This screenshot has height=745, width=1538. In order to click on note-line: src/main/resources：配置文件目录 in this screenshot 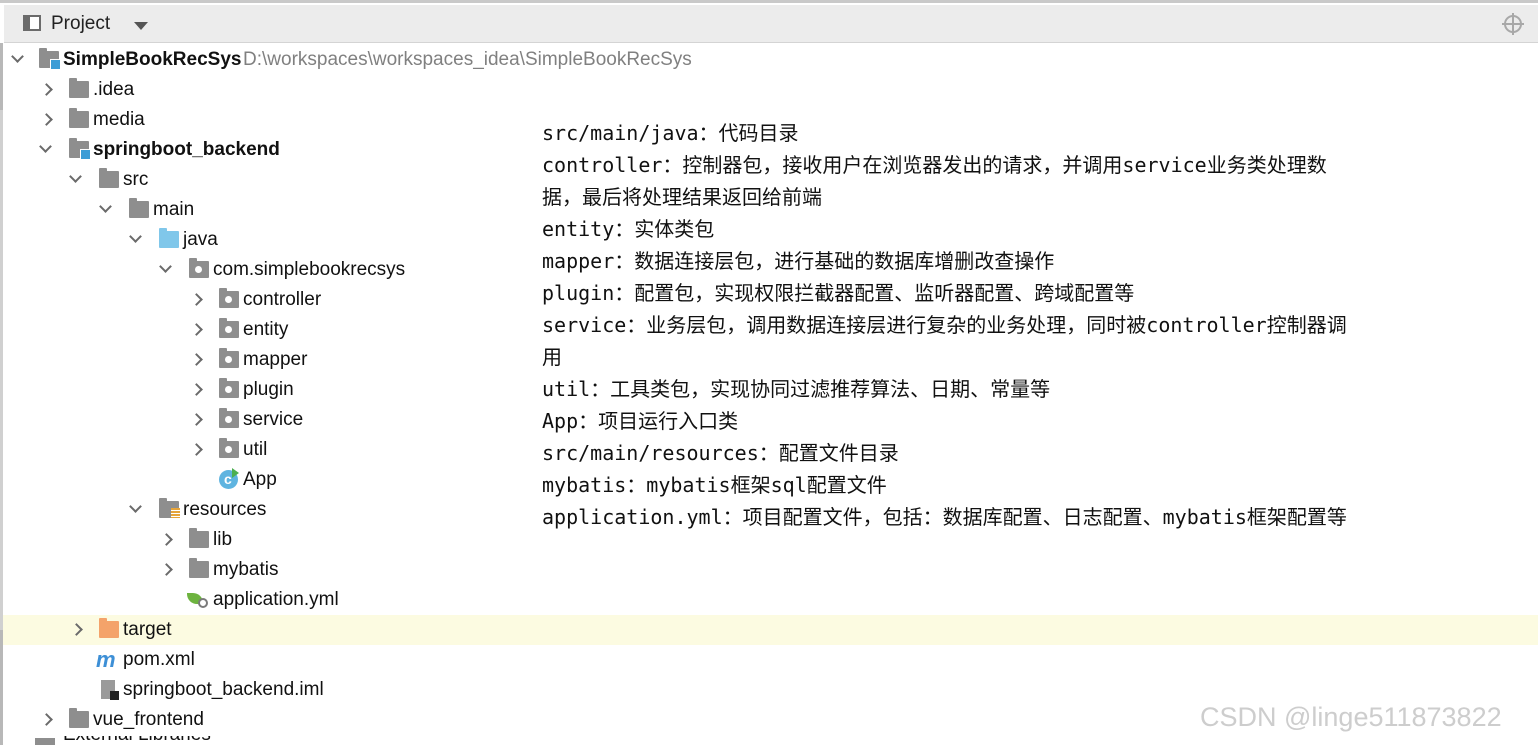, I will do `click(720, 453)`.